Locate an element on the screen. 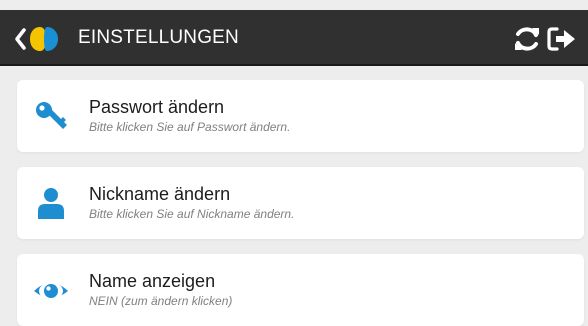 The height and width of the screenshot is (326, 588). page-title: EINSTELLUNGEN is located at coordinates (158, 37).